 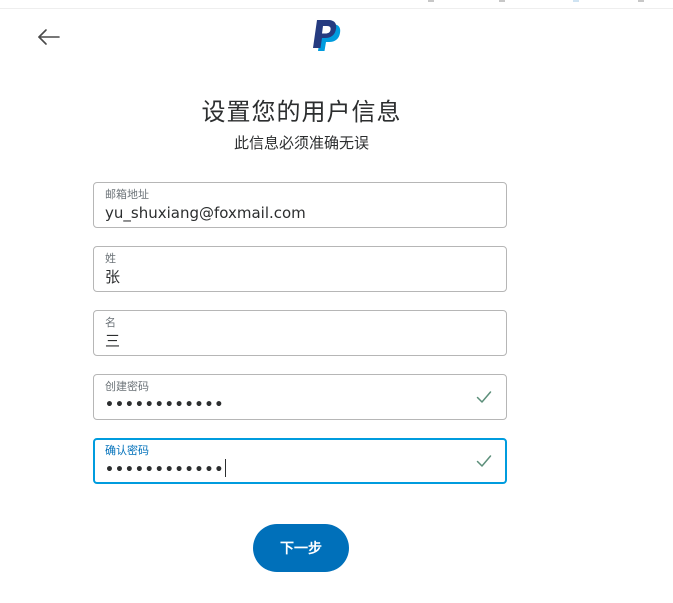 What do you see at coordinates (110, 258) in the screenshot?
I see `last-name-label: 姓` at bounding box center [110, 258].